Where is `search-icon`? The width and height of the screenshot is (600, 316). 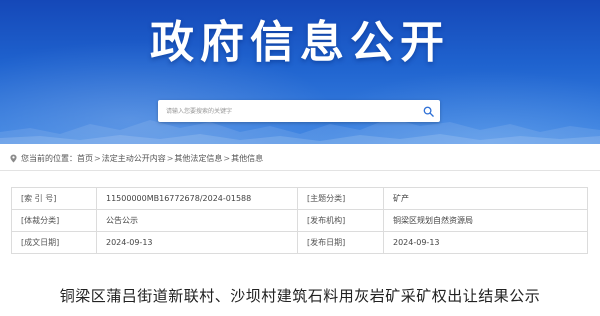 search-icon is located at coordinates (428, 111).